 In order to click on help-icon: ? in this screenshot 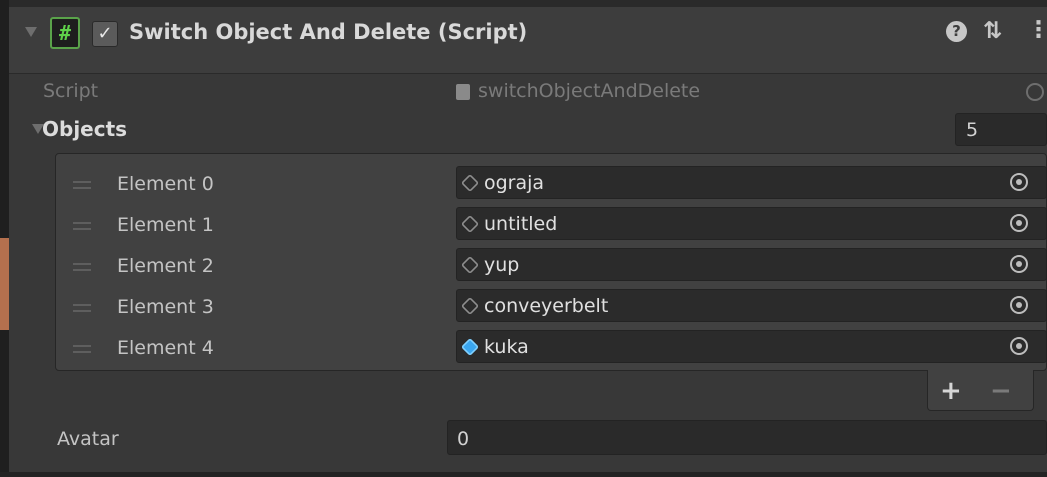, I will do `click(956, 31)`.